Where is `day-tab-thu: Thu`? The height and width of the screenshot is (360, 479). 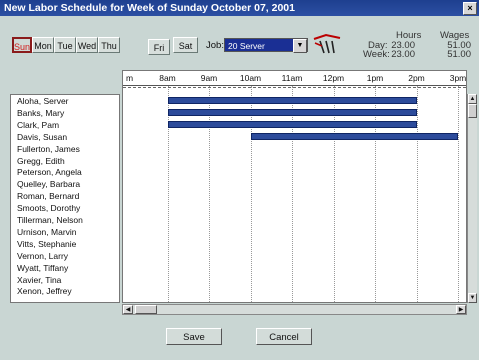 day-tab-thu: Thu is located at coordinates (109, 45).